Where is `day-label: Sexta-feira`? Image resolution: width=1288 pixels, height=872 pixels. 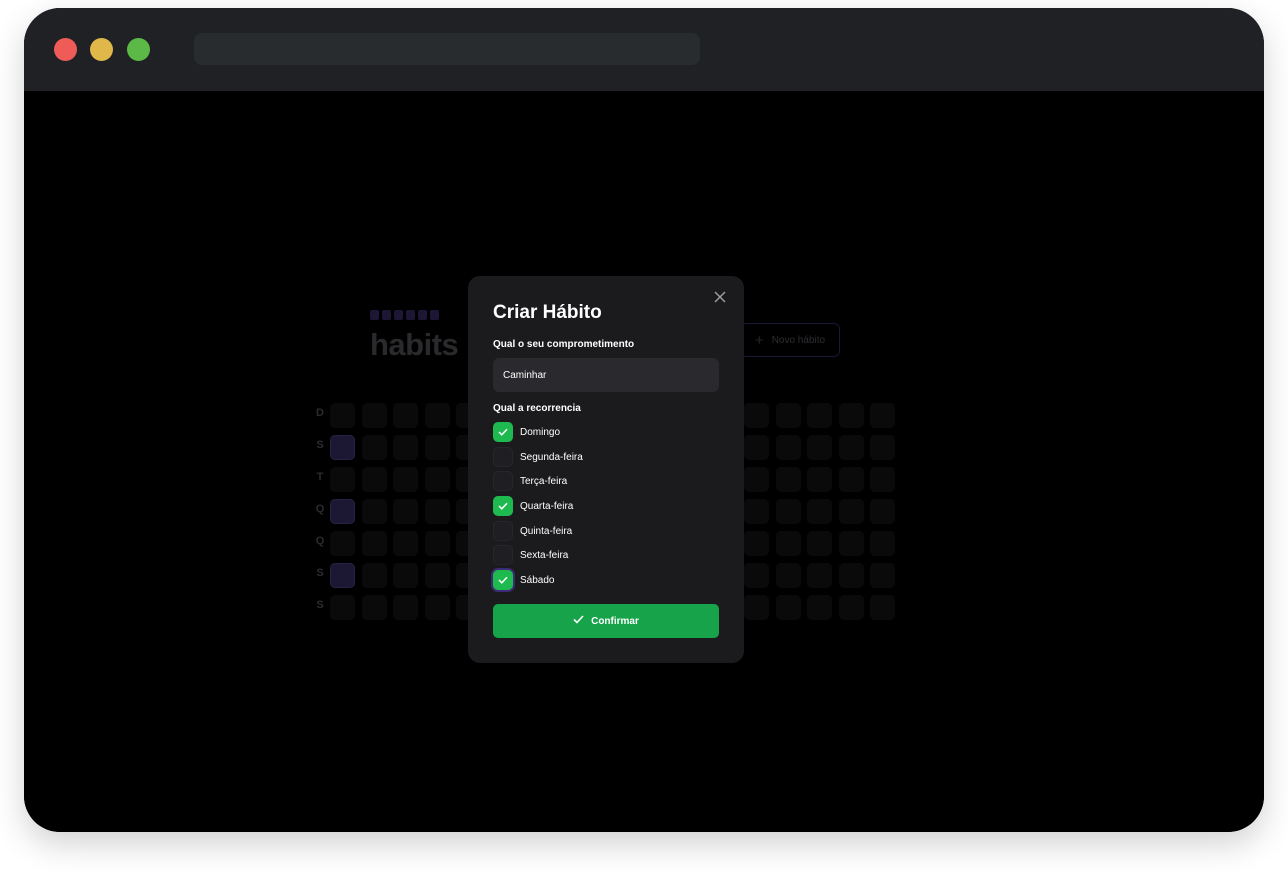 day-label: Sexta-feira is located at coordinates (544, 555).